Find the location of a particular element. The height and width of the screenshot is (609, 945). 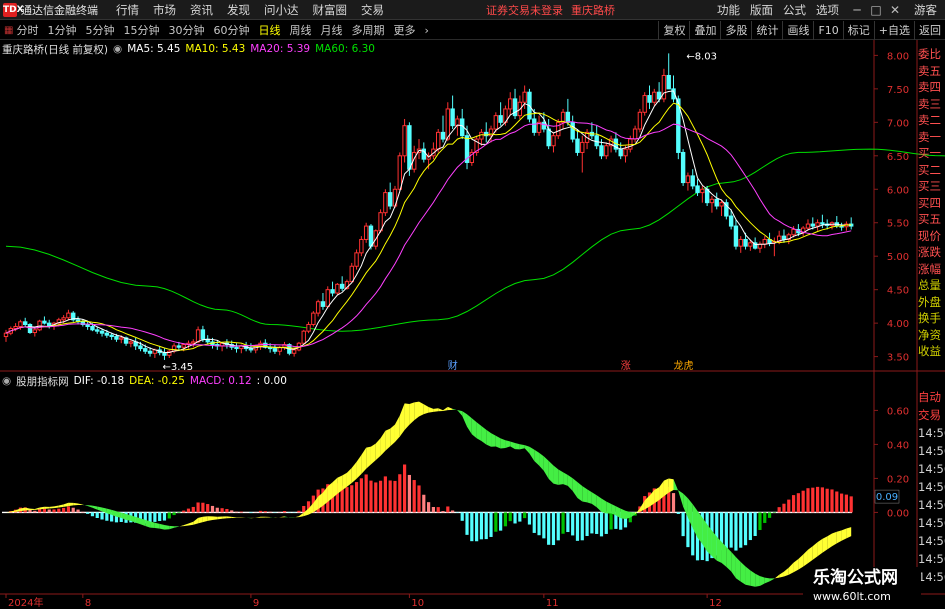

quote-label: 买一 is located at coordinates (929, 153).